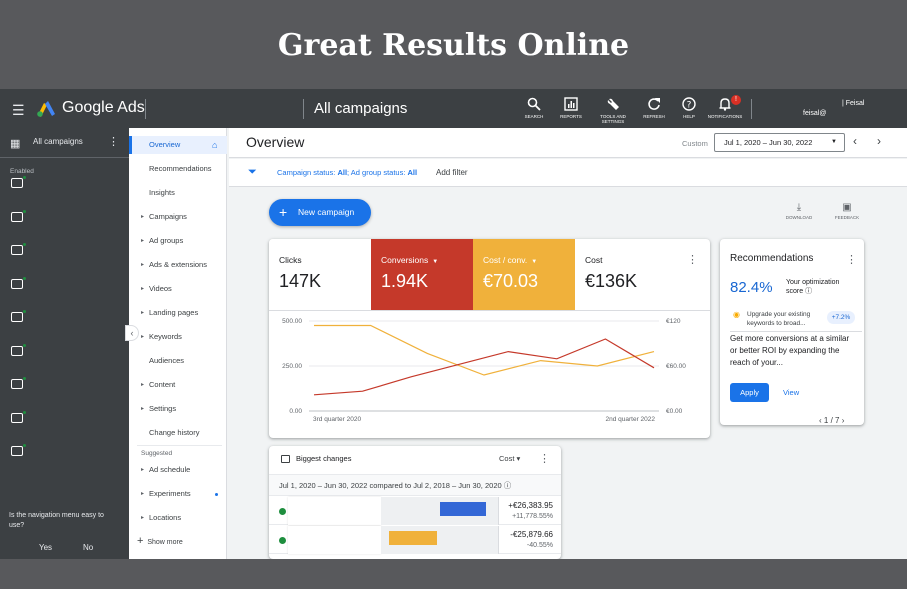  Describe the element at coordinates (300, 281) in the screenshot. I see `metric-value: 147K` at that location.